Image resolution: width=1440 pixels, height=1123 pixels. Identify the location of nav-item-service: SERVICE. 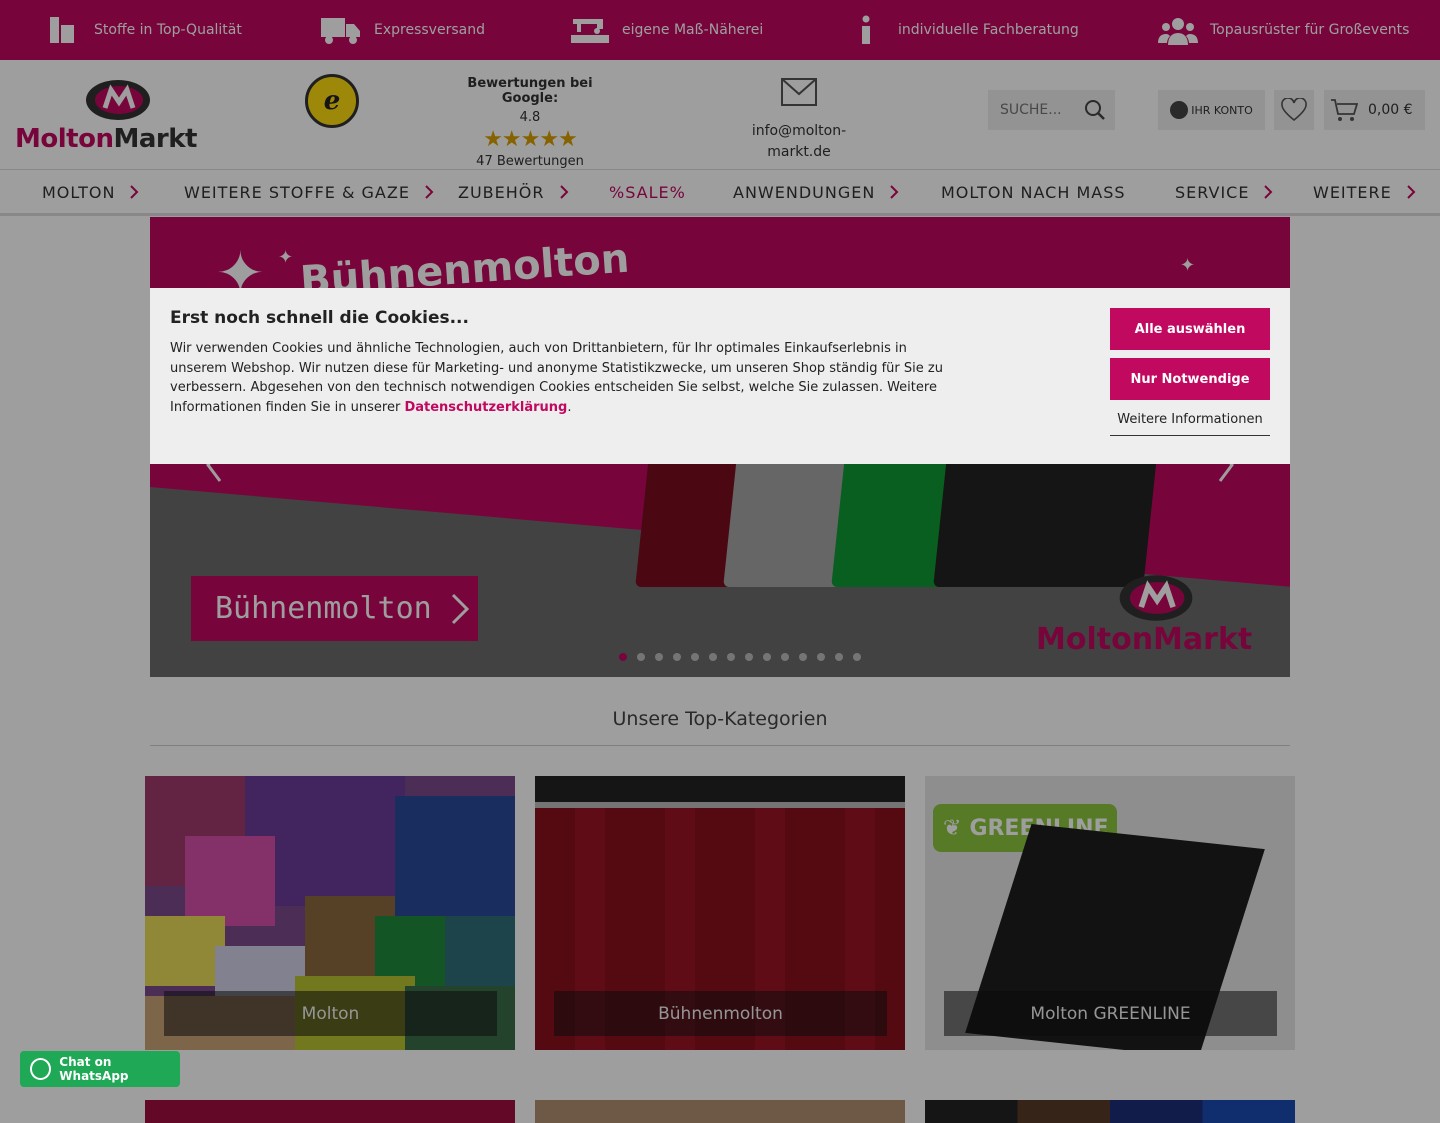
(1224, 192).